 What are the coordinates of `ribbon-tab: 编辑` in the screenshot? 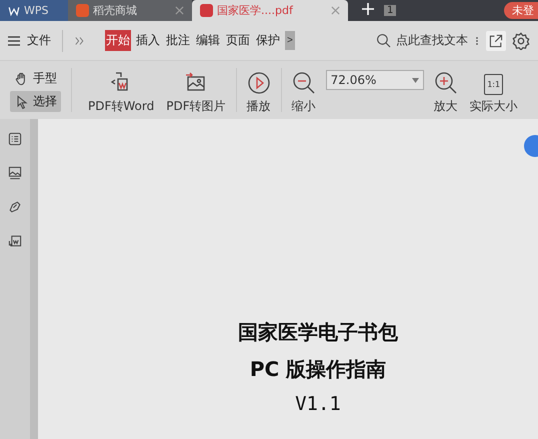 It's located at (208, 40).